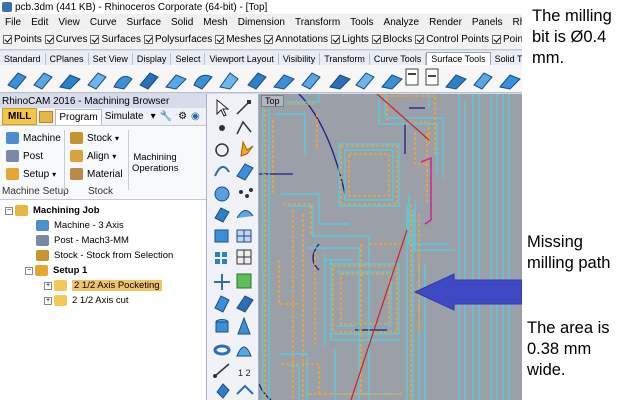 Image resolution: width=627 pixels, height=400 pixels. Describe the element at coordinates (103, 240) in the screenshot. I see `tree-node-post: Post - Mach3-MM` at that location.